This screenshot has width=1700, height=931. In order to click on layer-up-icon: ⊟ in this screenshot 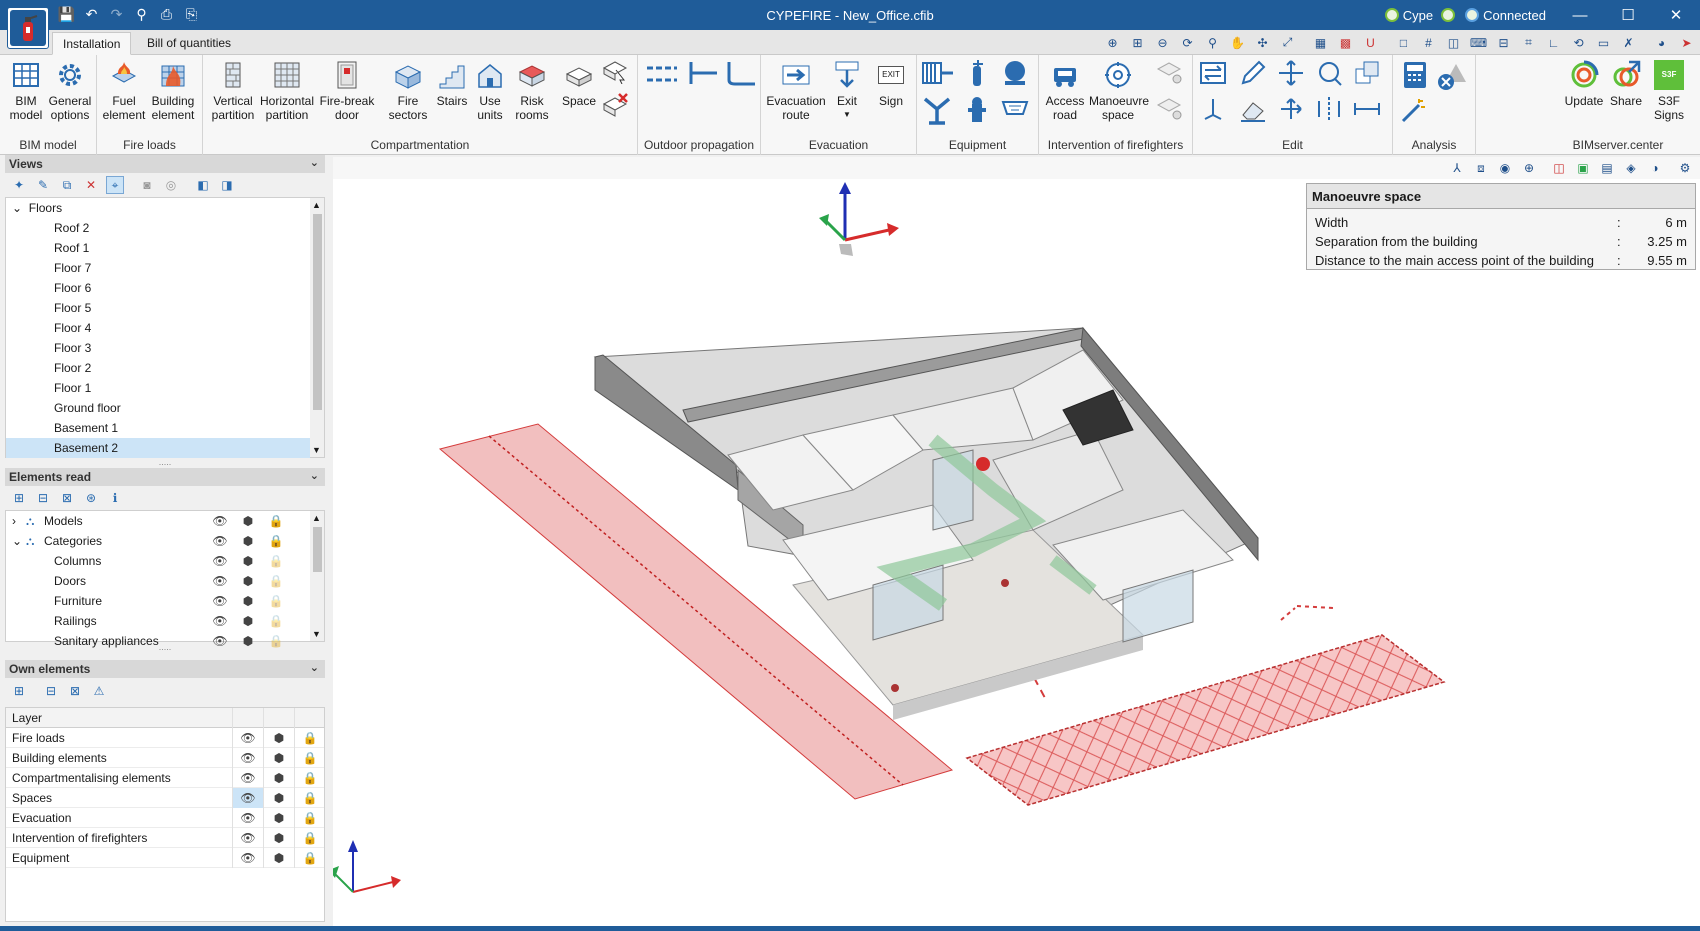, I will do `click(51, 691)`.